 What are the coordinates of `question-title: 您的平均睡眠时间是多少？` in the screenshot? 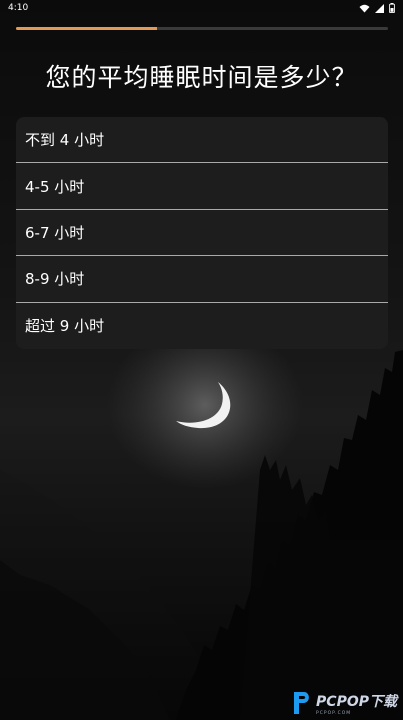 It's located at (201, 77).